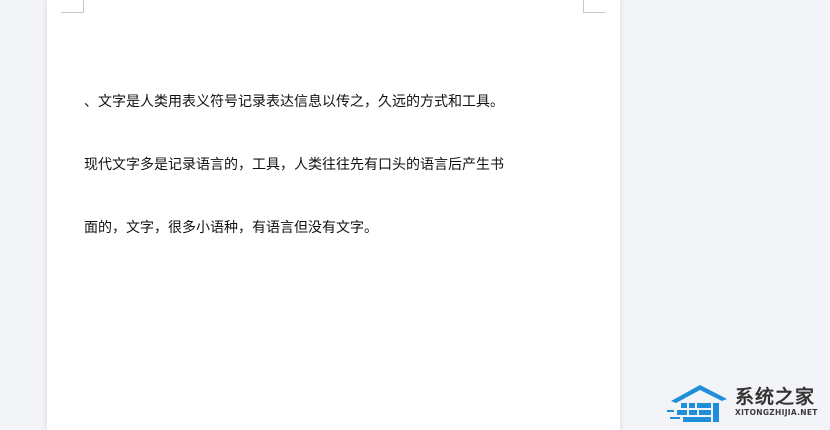 The image size is (830, 430). Describe the element at coordinates (294, 102) in the screenshot. I see `document-line: 、文字是人类用表义符号记录表达信息以传之，久远的方式和工具。` at that location.